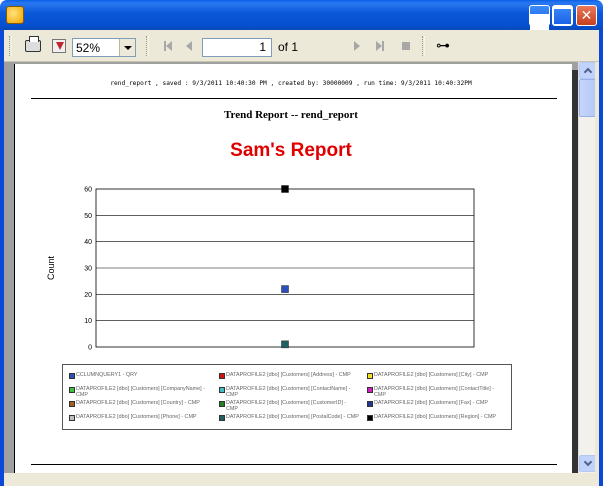 The width and height of the screenshot is (603, 486). Describe the element at coordinates (445, 46) in the screenshot. I see `binoculars-icon: ⊶` at that location.